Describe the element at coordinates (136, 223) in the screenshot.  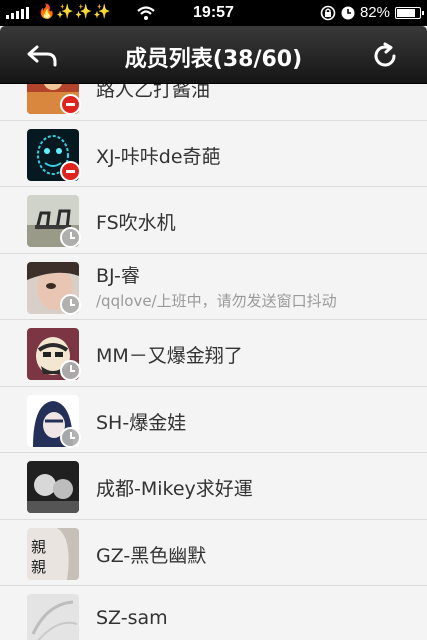
I see `member-name: FS吹水机` at that location.